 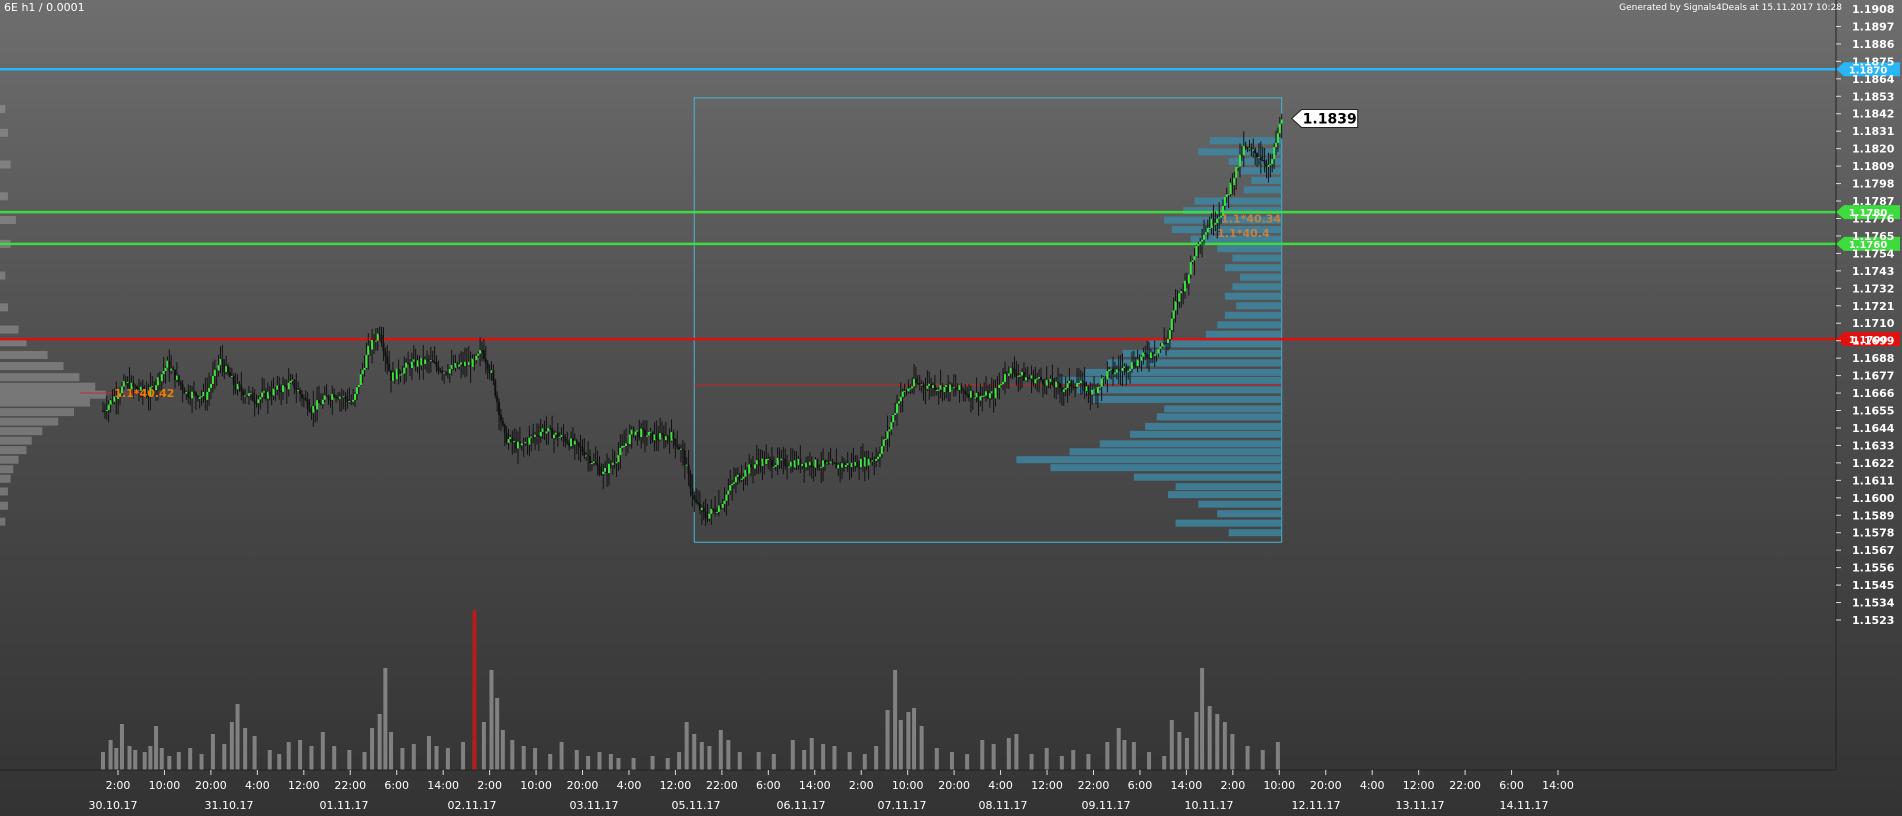 What do you see at coordinates (118, 785) in the screenshot?
I see `x-tick-label: 2:00` at bounding box center [118, 785].